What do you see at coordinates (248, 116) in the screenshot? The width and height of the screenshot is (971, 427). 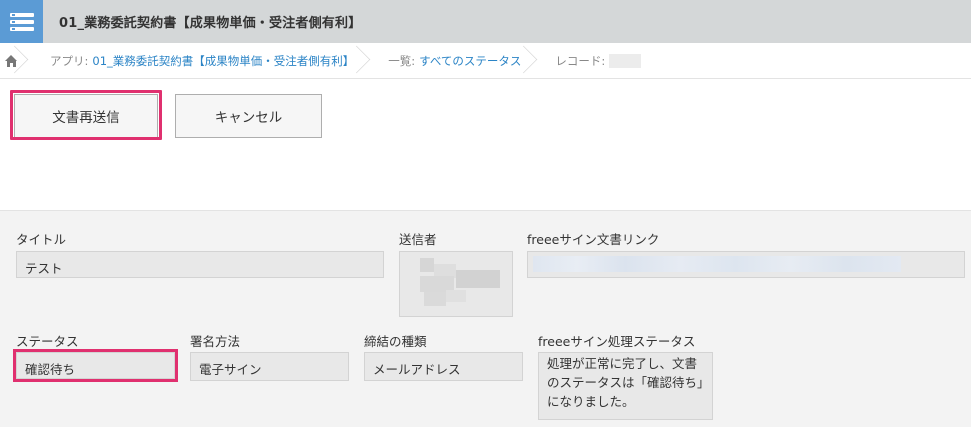 I see `cancel-button: キャンセル` at bounding box center [248, 116].